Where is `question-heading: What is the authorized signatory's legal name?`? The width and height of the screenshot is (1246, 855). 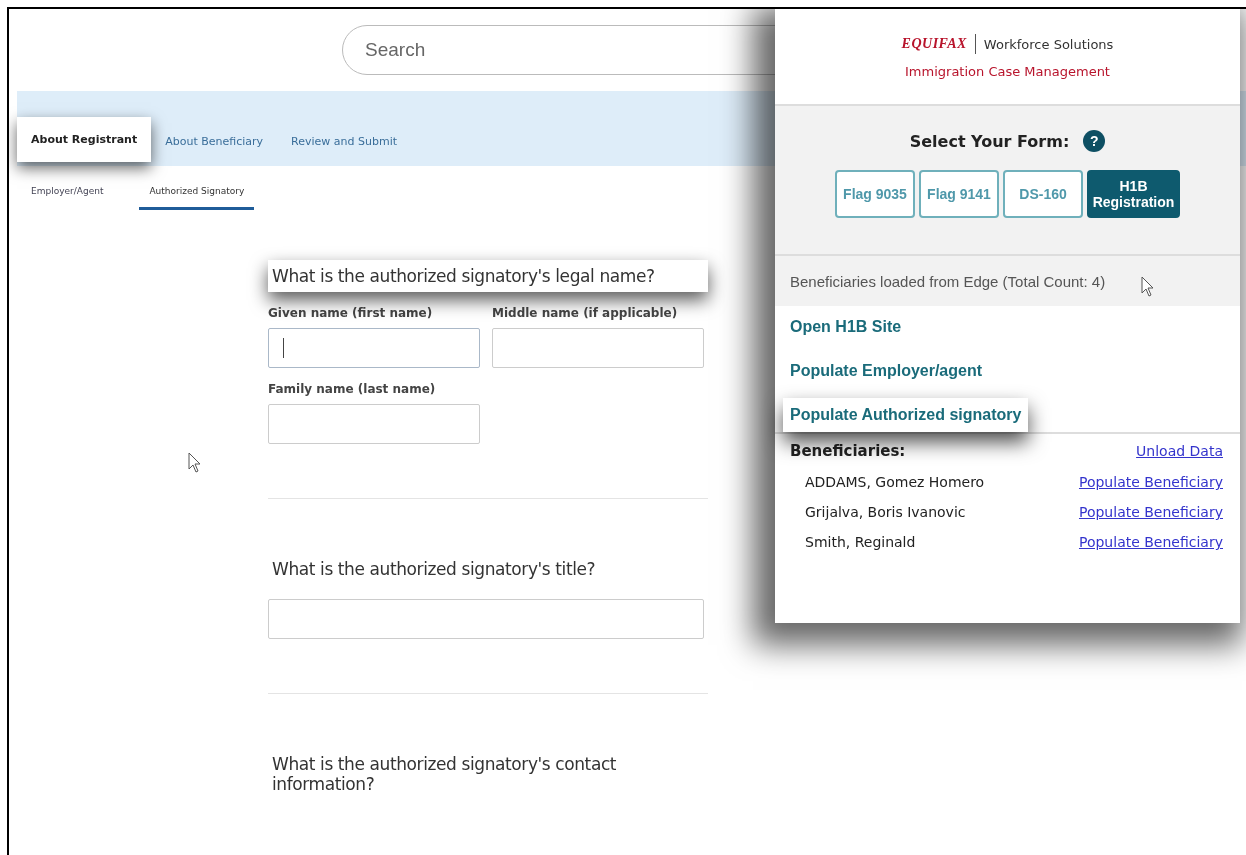 question-heading: What is the authorized signatory's legal name? is located at coordinates (488, 276).